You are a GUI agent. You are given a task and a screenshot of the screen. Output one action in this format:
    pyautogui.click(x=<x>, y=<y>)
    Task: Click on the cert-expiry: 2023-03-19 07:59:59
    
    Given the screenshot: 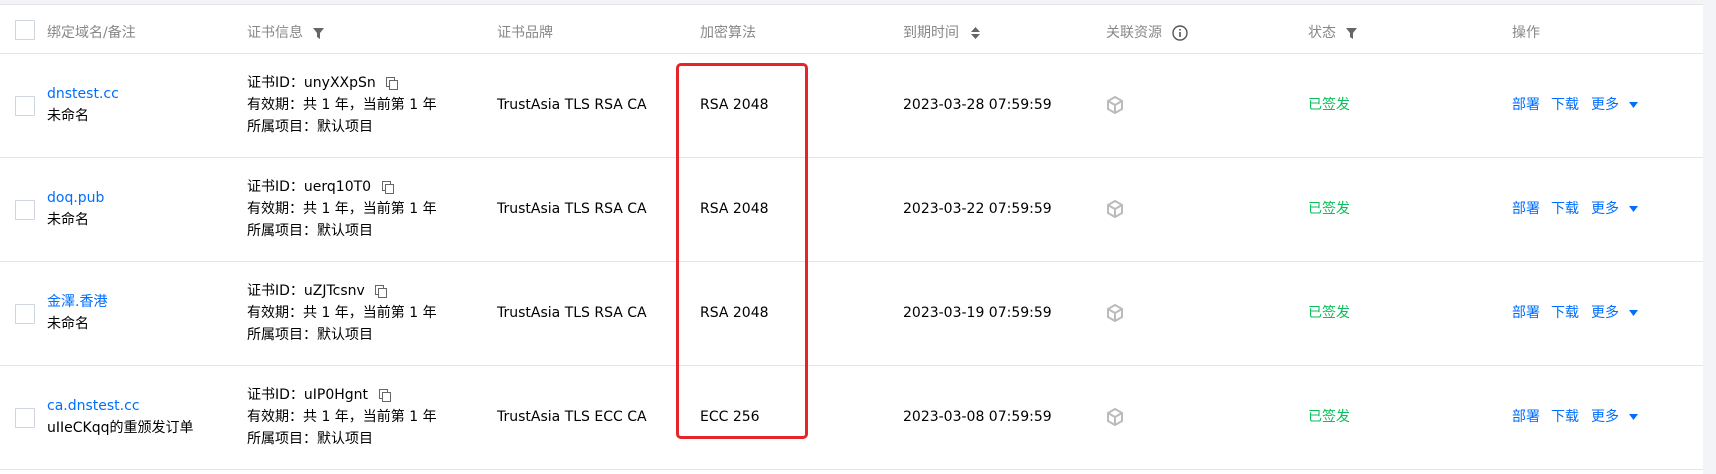 What is the action you would take?
    pyautogui.click(x=977, y=313)
    